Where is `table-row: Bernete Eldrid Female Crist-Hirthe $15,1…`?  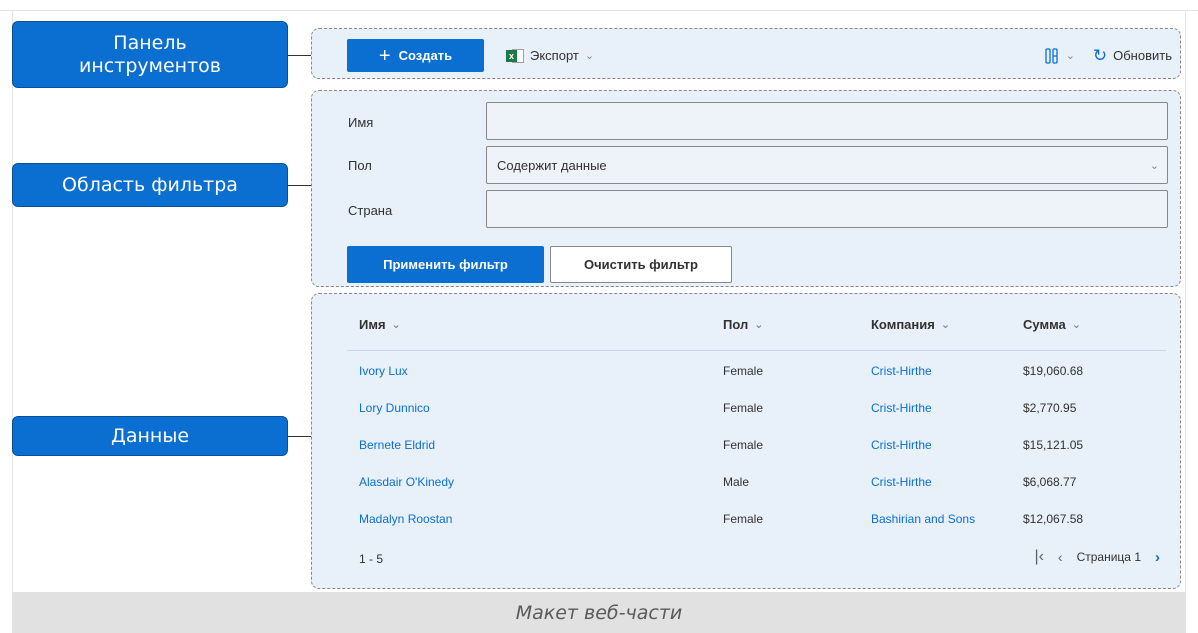
table-row: Bernete Eldrid Female Crist-Hirthe $15,1… is located at coordinates (756, 444).